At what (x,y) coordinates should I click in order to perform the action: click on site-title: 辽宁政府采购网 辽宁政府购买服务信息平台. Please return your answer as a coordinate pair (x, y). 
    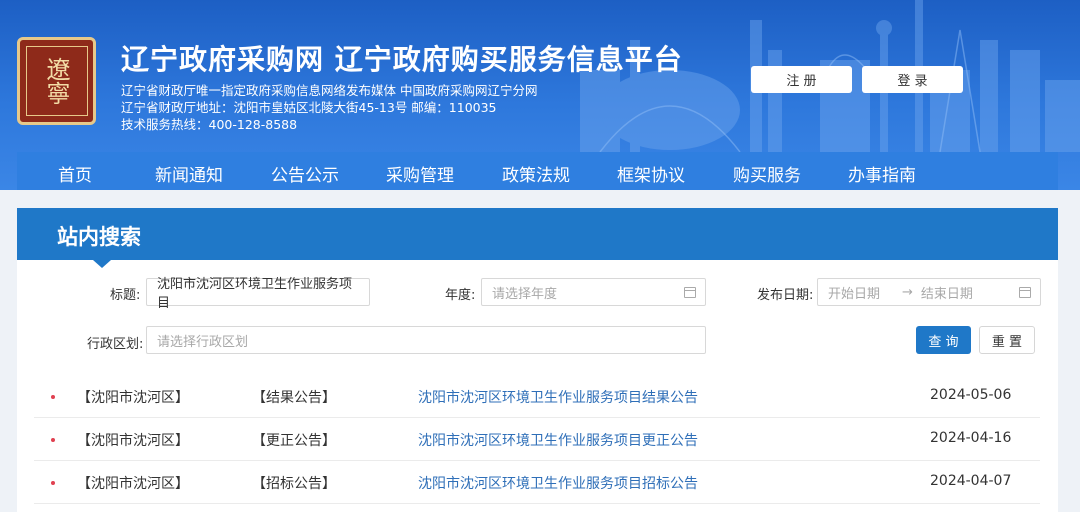
    Looking at the image, I should click on (402, 59).